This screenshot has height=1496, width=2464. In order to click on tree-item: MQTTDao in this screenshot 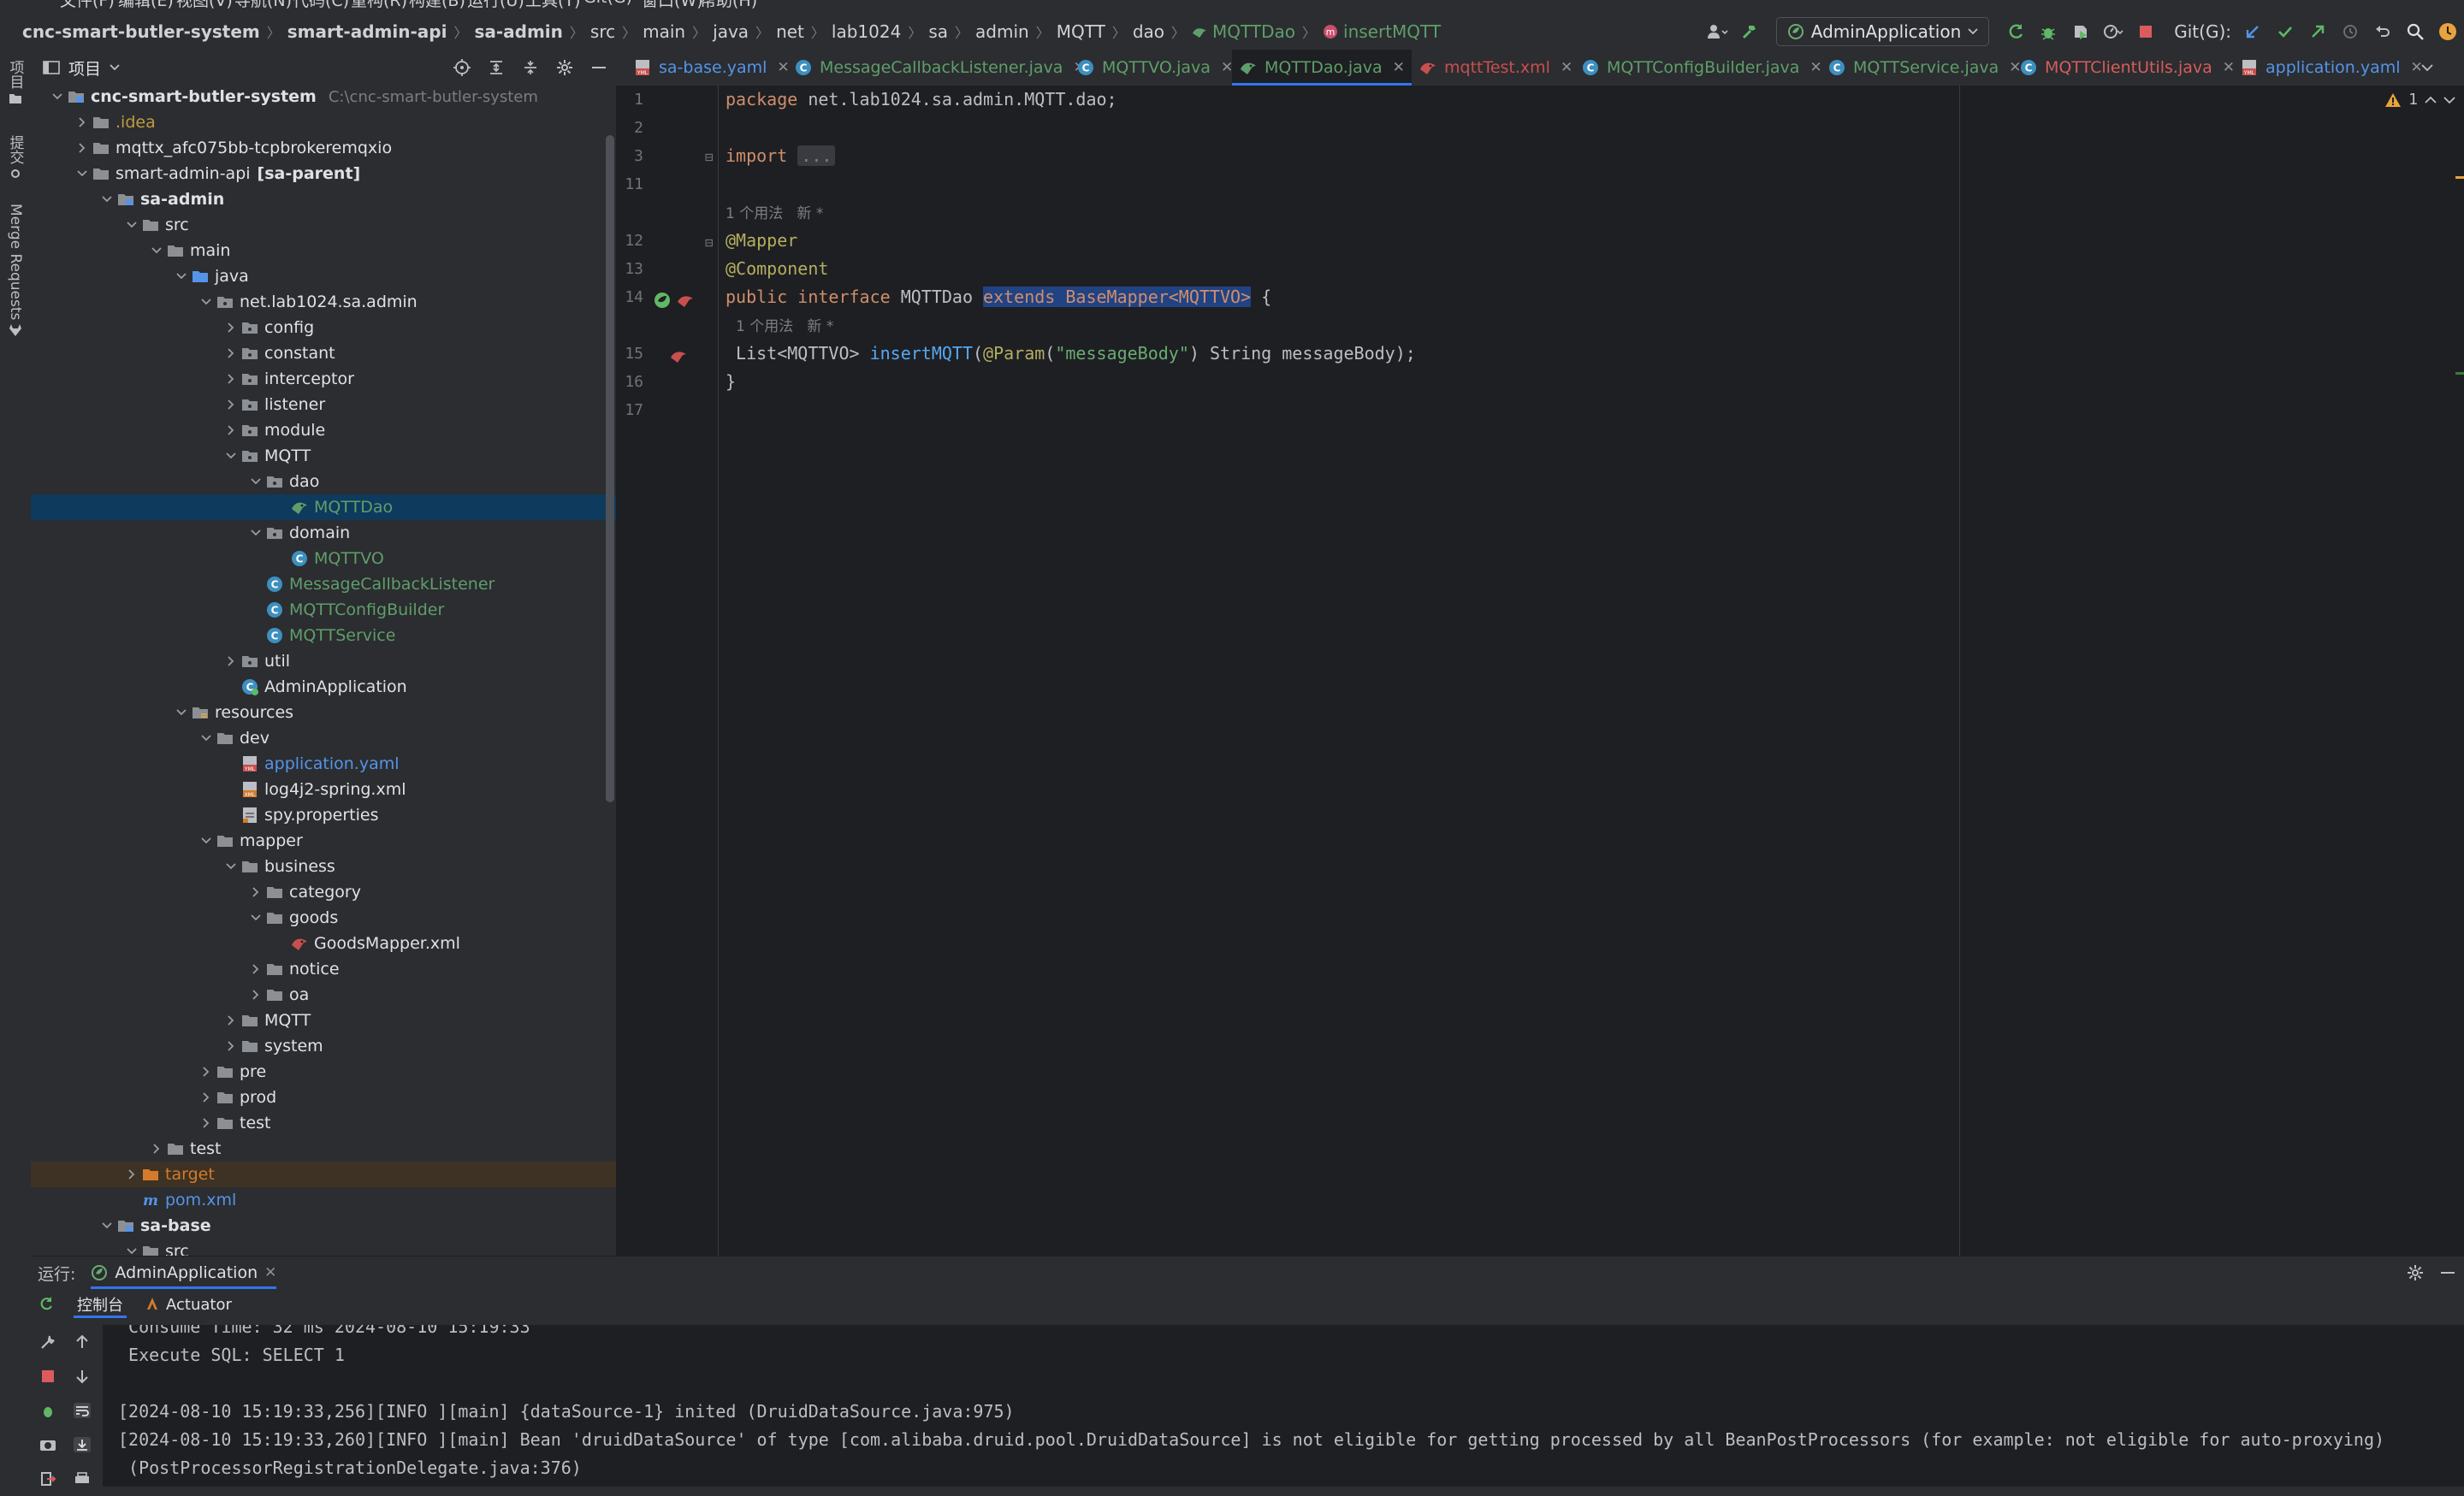, I will do `click(323, 507)`.